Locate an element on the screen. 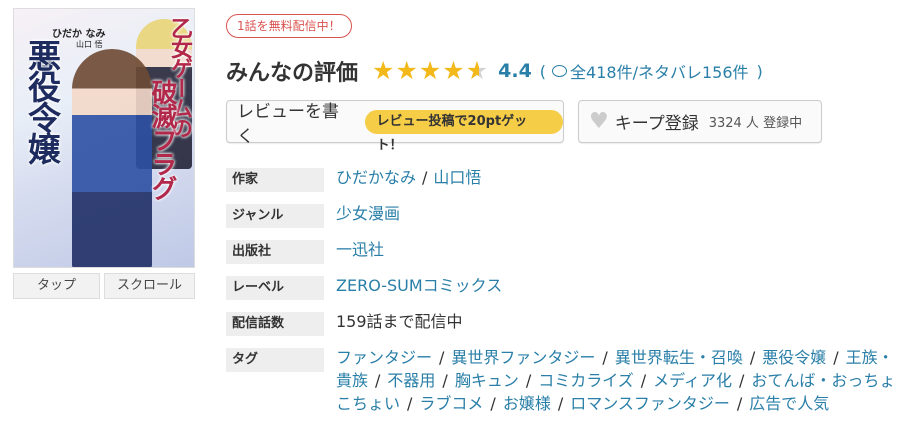 Image resolution: width=911 pixels, height=447 pixels. tag-link: 広告で人気 is located at coordinates (789, 403).